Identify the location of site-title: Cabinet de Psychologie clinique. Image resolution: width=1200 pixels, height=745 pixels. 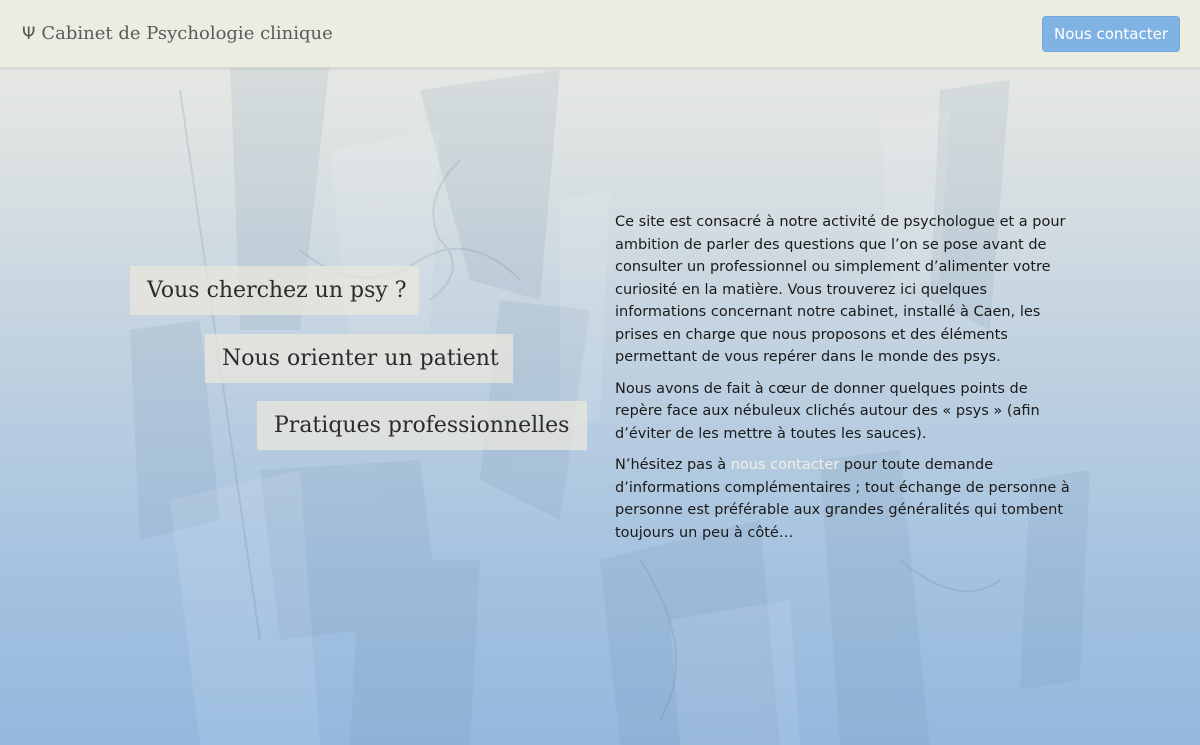
(187, 33).